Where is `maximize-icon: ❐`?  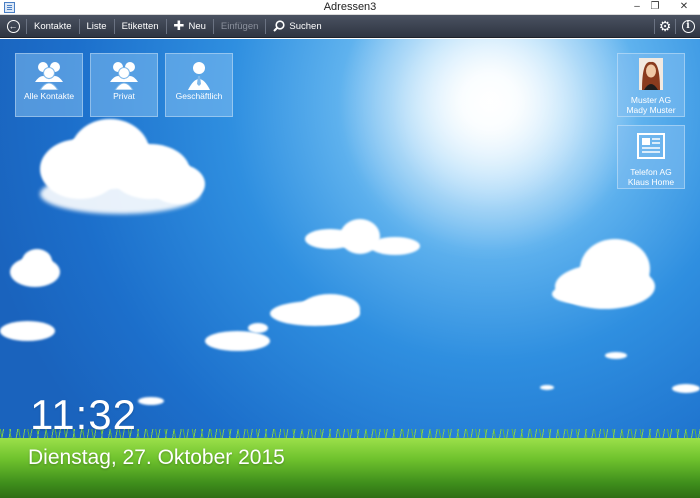
maximize-icon: ❐ is located at coordinates (655, 7).